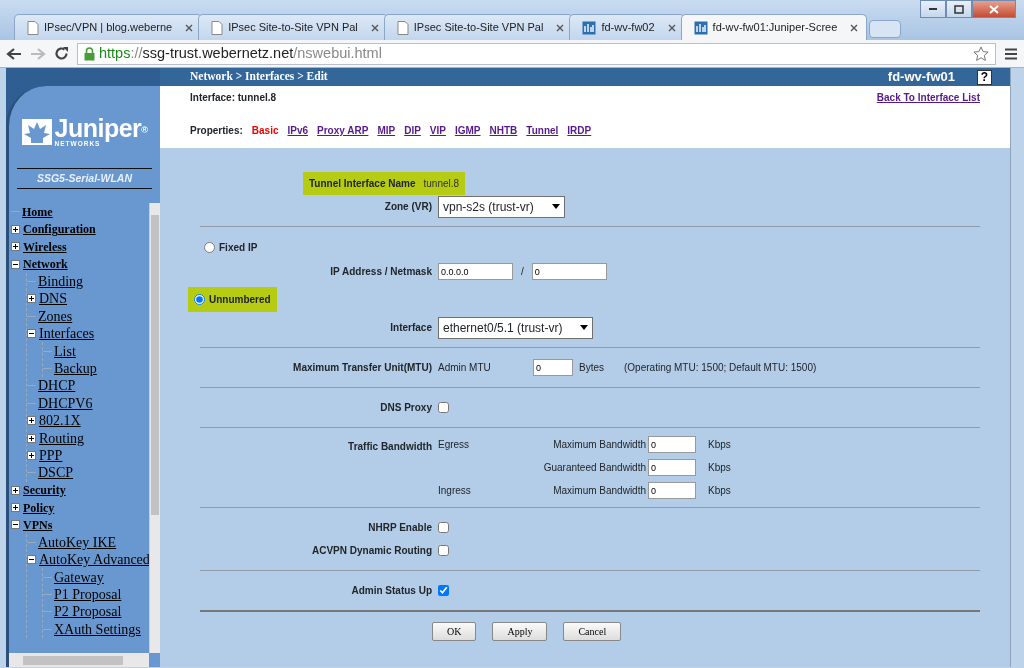  Describe the element at coordinates (720, 368) in the screenshot. I see `mtu-note: (Operating MTU: 1500; Default MTU: 1500)` at that location.